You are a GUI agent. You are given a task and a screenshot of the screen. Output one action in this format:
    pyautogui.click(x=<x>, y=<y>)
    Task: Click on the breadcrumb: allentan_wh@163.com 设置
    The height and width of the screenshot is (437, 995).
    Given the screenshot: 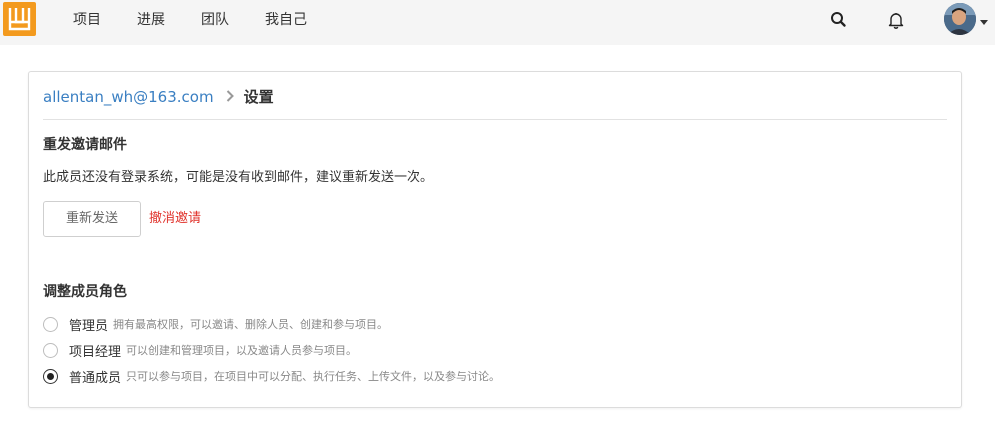 What is the action you would take?
    pyautogui.click(x=158, y=97)
    